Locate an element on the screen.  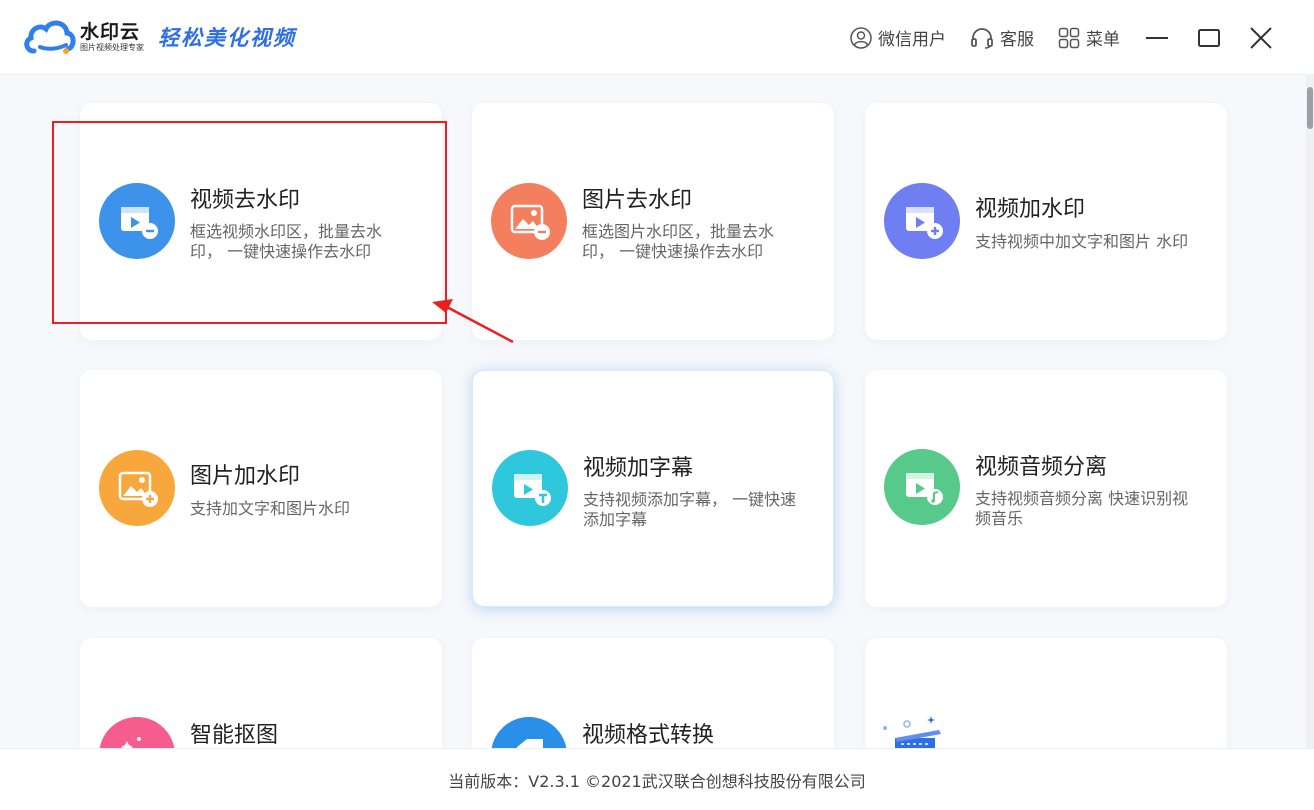
menu-label: 菜单 is located at coordinates (1103, 40).